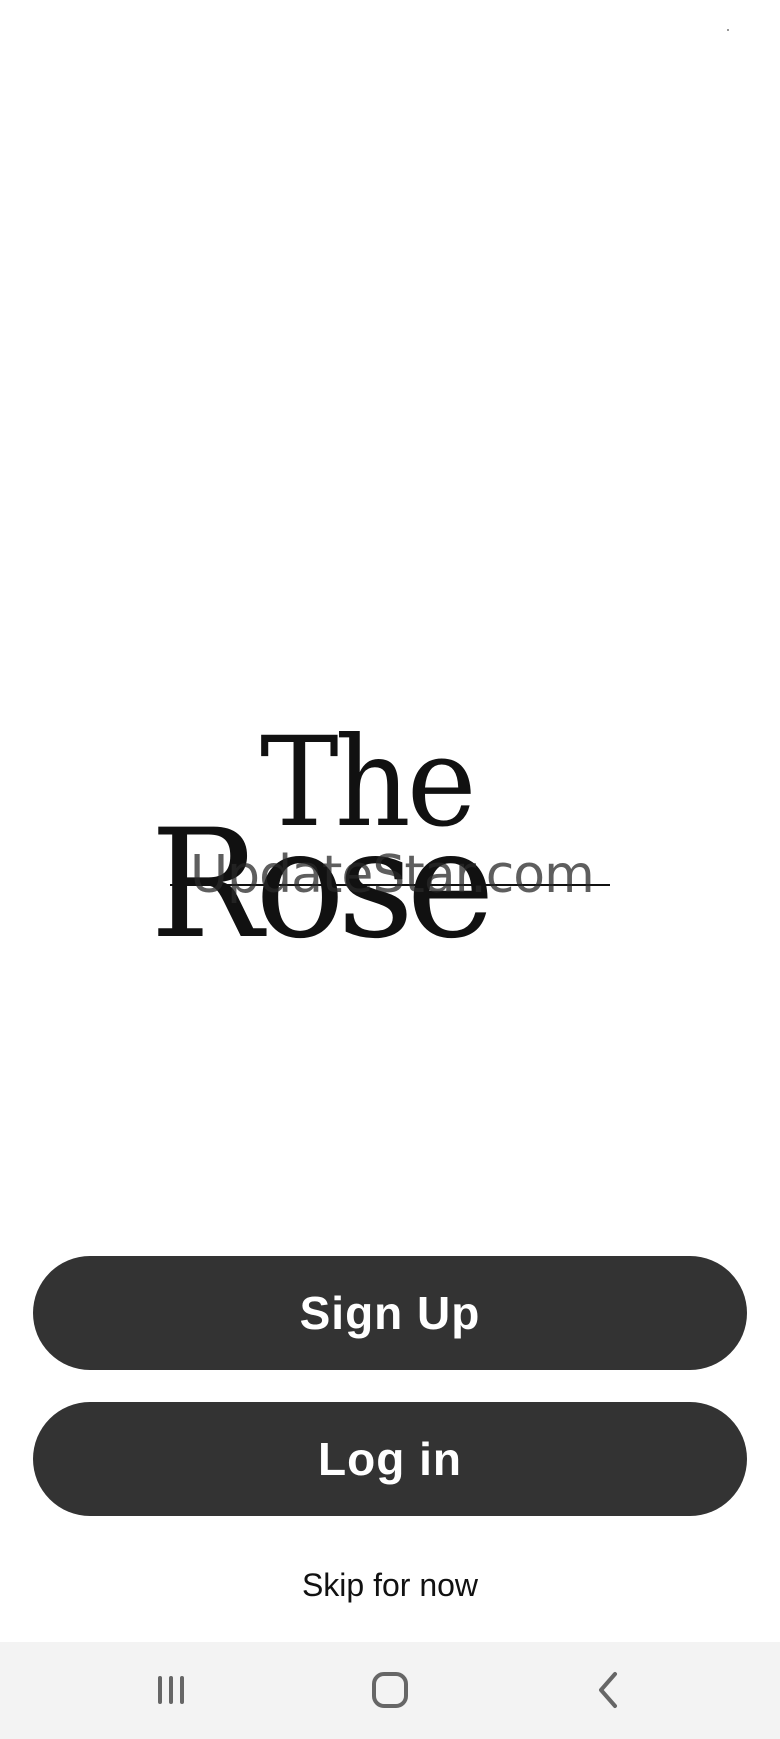 The width and height of the screenshot is (780, 1739). I want to click on back-icon, so click(608, 1690).